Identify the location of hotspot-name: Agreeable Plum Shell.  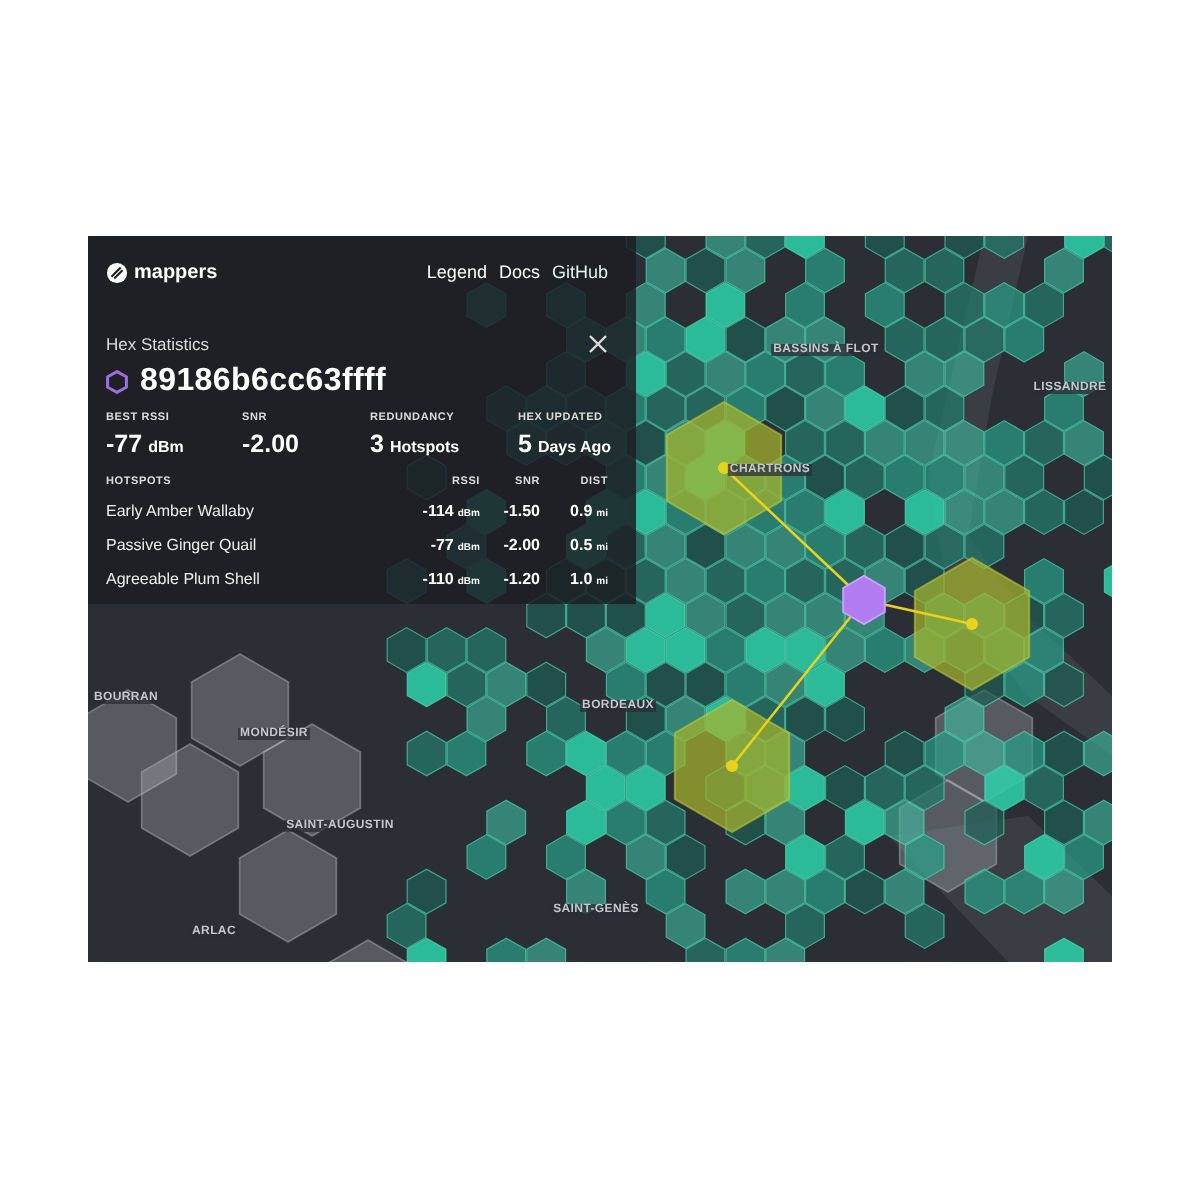
(184, 580).